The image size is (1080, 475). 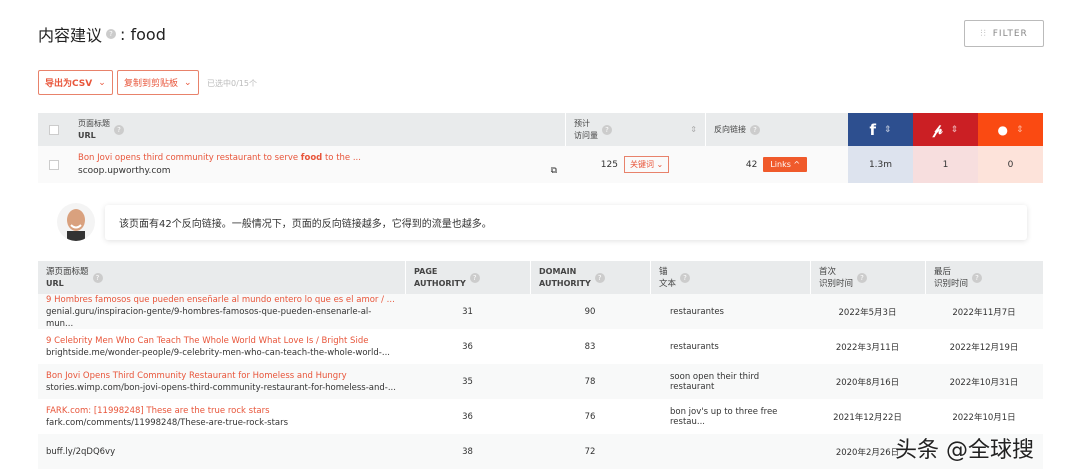 I want to click on first-seen: 2021年12月22日, so click(x=867, y=417).